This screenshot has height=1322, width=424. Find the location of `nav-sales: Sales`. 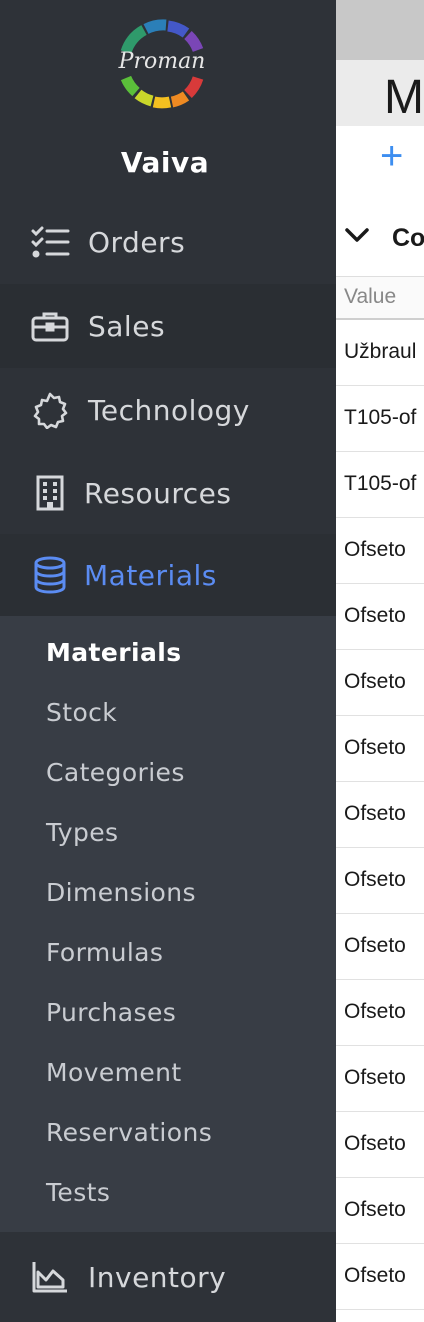

nav-sales: Sales is located at coordinates (168, 326).